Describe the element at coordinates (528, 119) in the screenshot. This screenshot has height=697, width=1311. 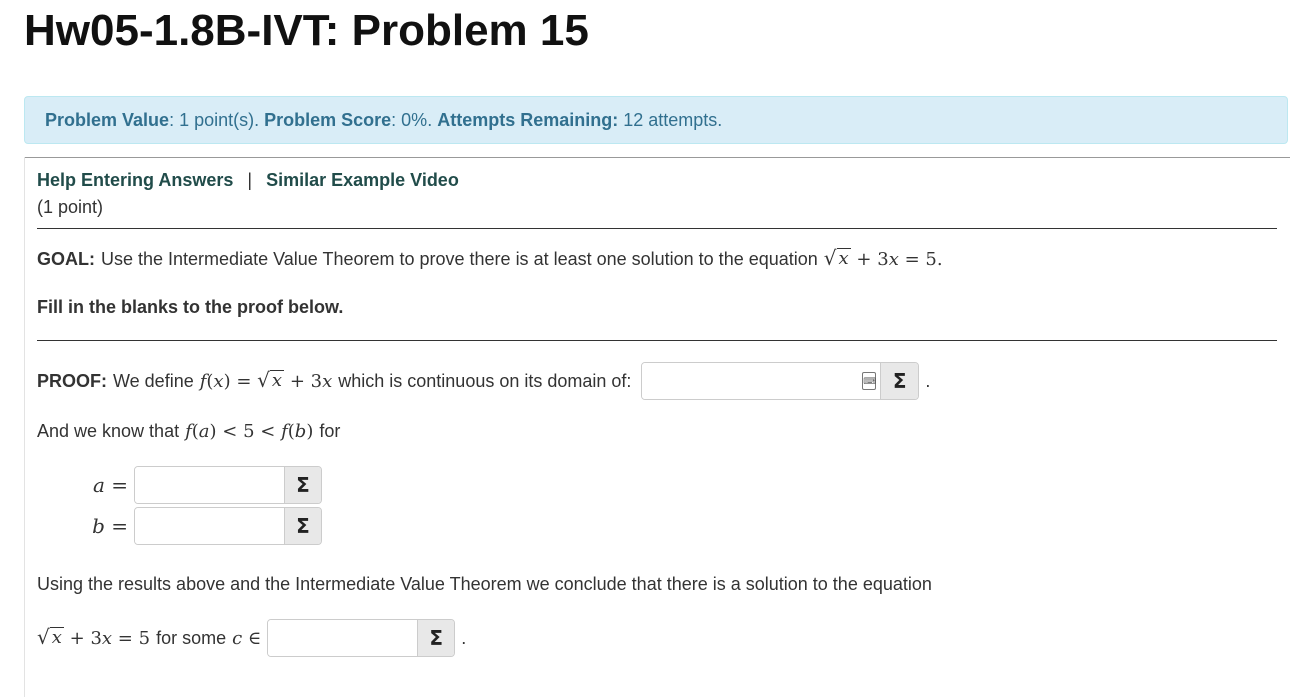
I see `attempts-remaining-label: Attempts Remaining:` at that location.